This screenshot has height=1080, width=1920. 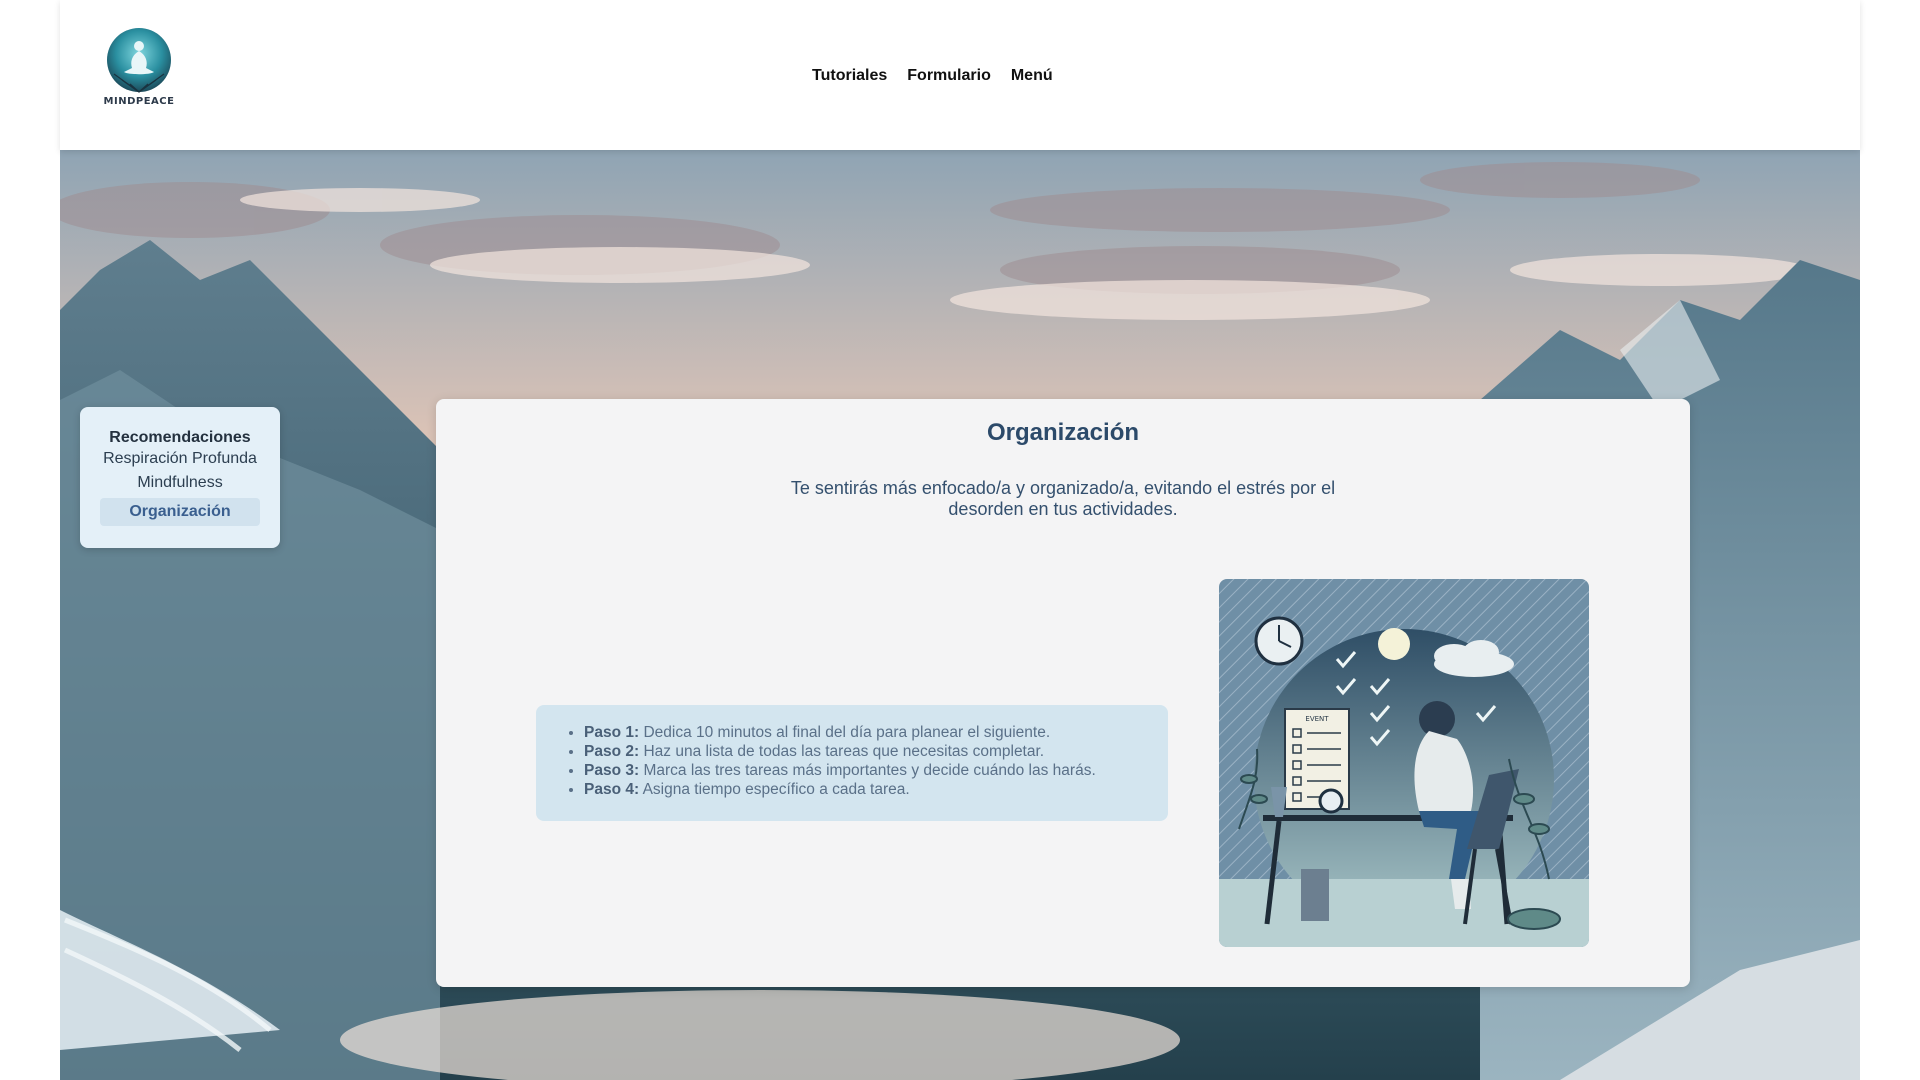 What do you see at coordinates (139, 60) in the screenshot?
I see `meditation-logo-icon` at bounding box center [139, 60].